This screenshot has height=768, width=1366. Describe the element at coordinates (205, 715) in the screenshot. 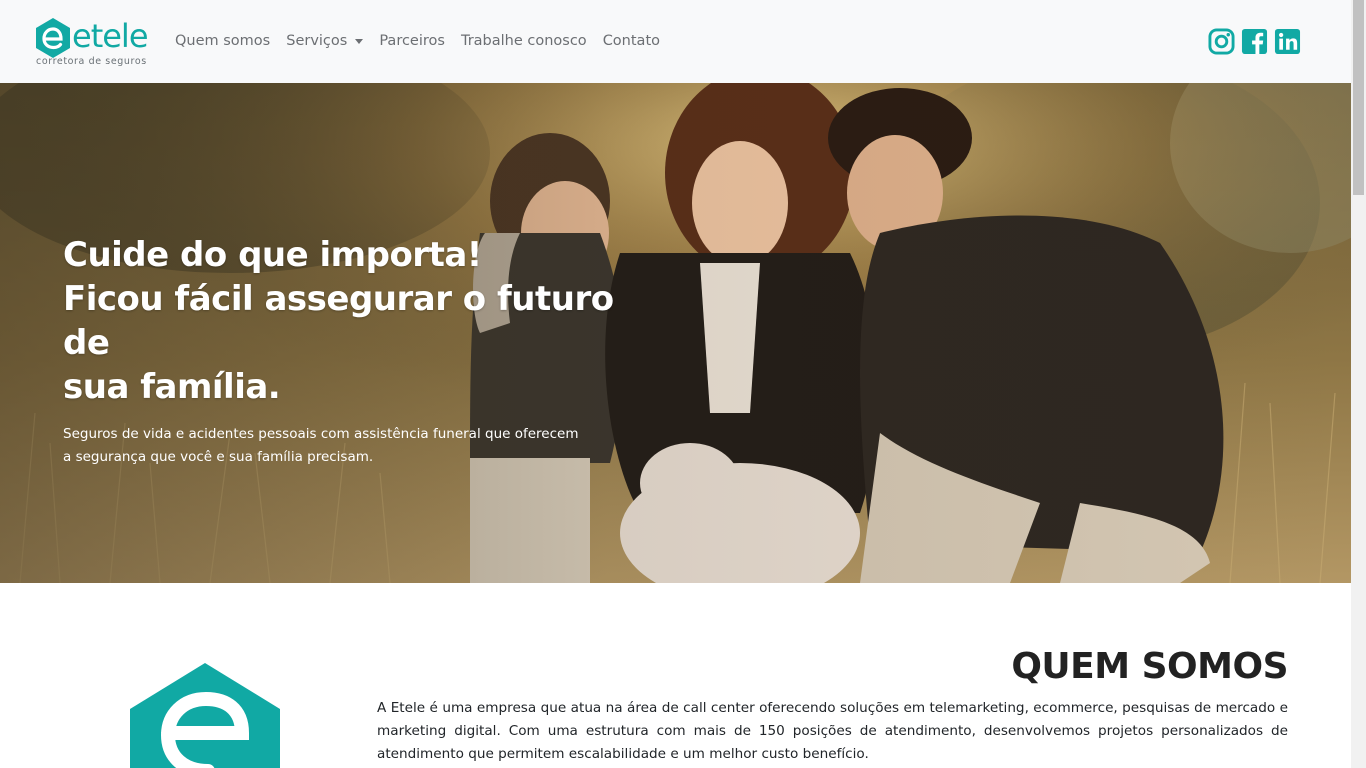

I see `etele-house-logo-icon` at that location.